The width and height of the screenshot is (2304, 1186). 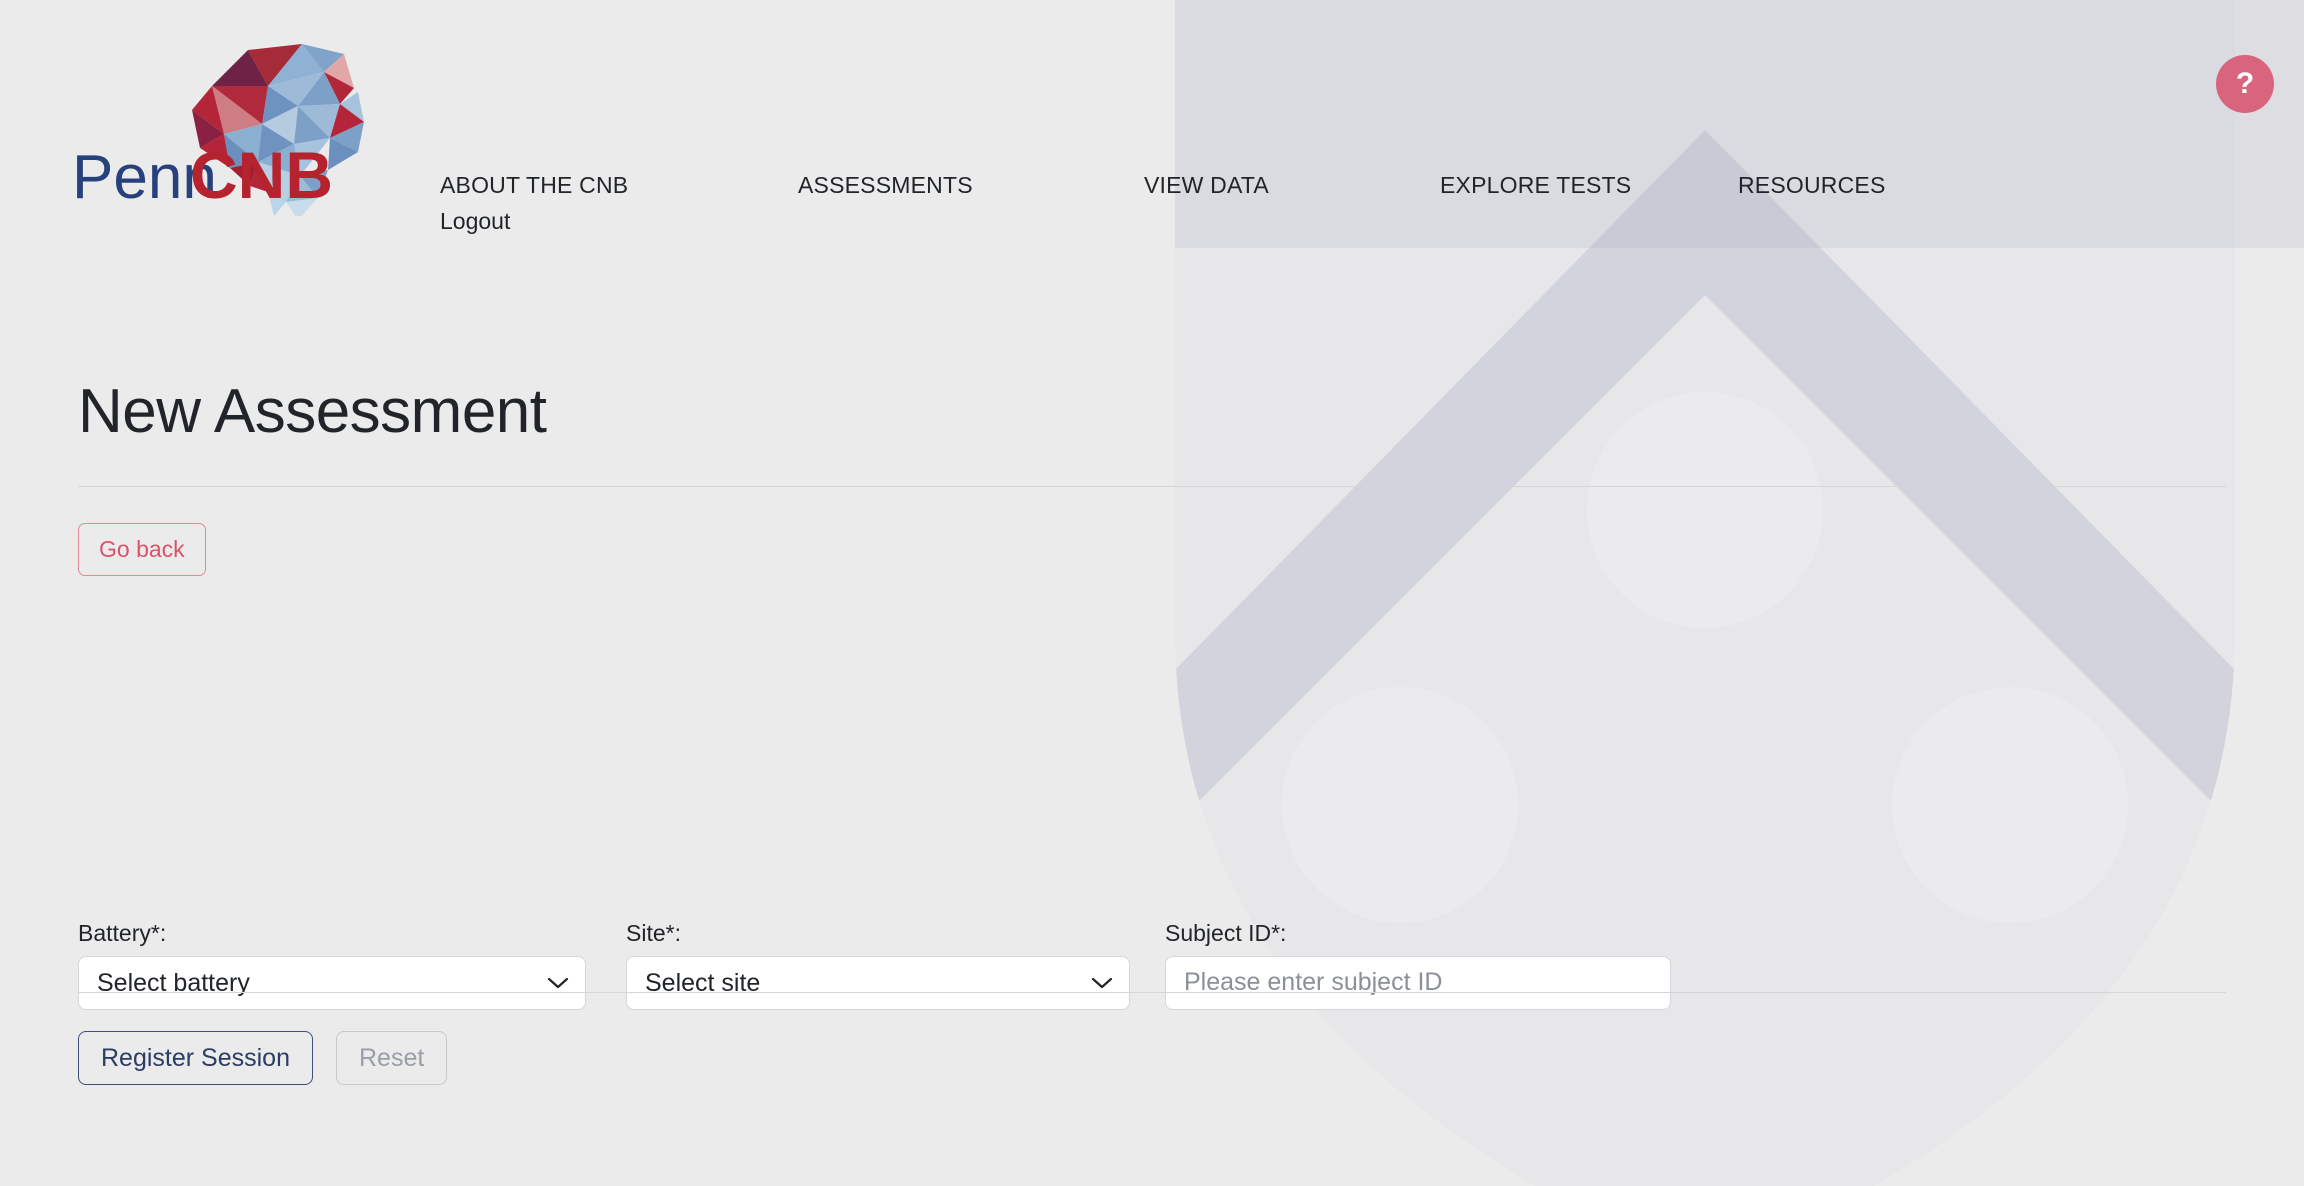 I want to click on nav-item-explore-tests: EXPLORE TESTS, so click(x=1535, y=185).